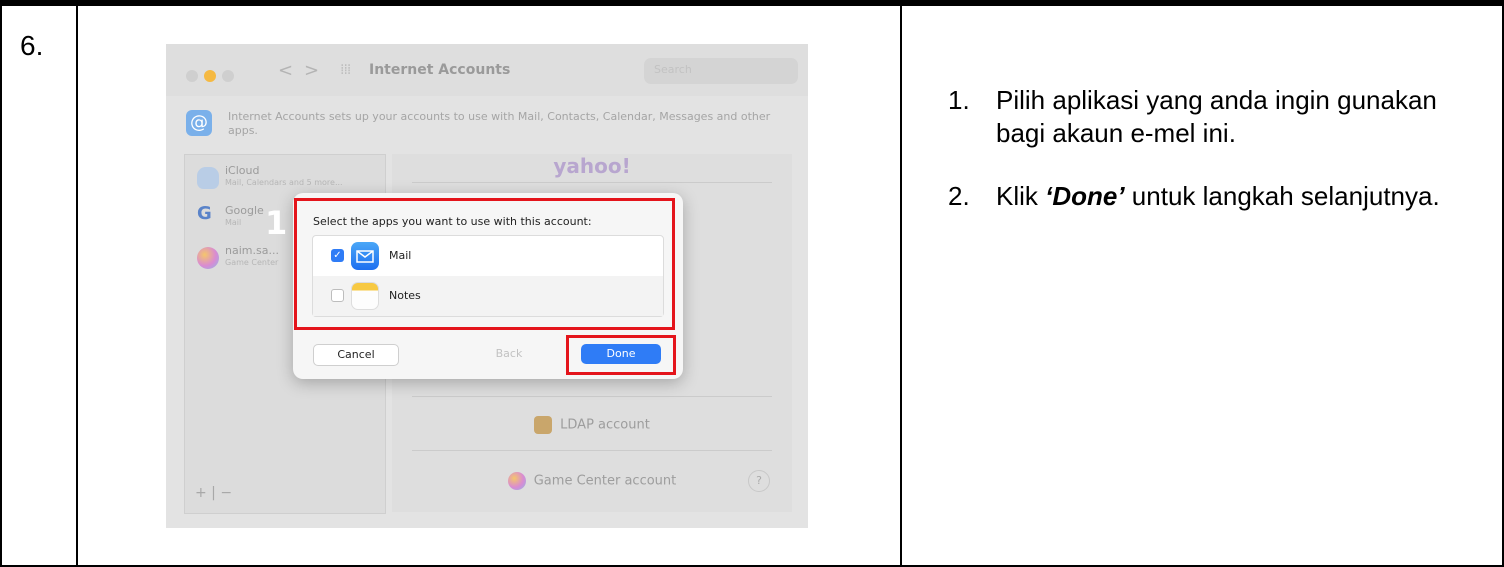 This screenshot has width=1504, height=567. What do you see at coordinates (230, 495) in the screenshot?
I see `add-remove-account-buttons: + | −` at bounding box center [230, 495].